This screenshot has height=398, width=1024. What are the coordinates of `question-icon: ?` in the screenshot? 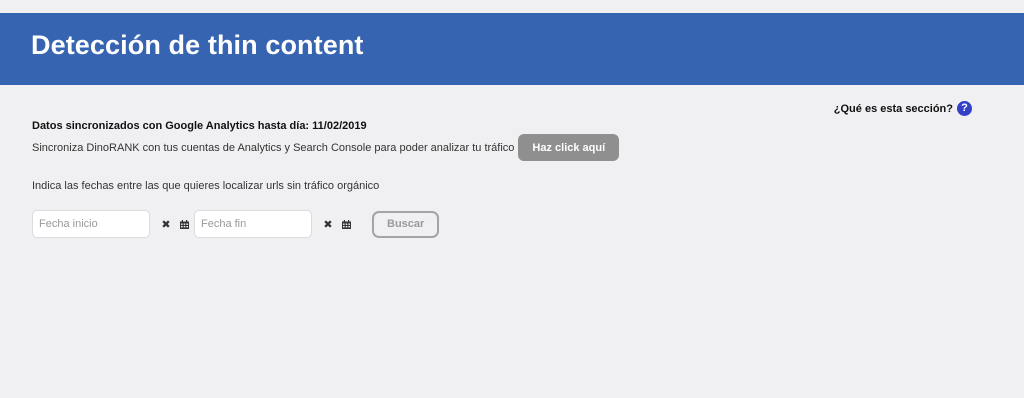 It's located at (964, 108).